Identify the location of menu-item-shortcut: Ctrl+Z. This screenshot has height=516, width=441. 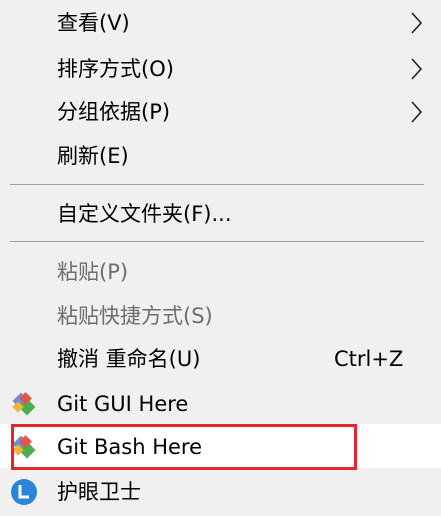
(369, 359).